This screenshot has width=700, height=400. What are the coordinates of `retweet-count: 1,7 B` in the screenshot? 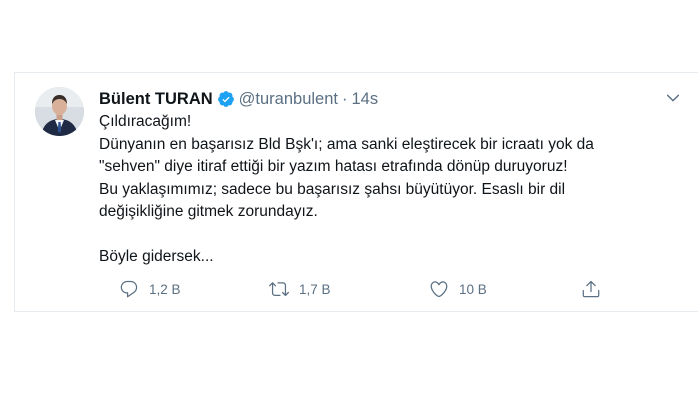 It's located at (315, 289).